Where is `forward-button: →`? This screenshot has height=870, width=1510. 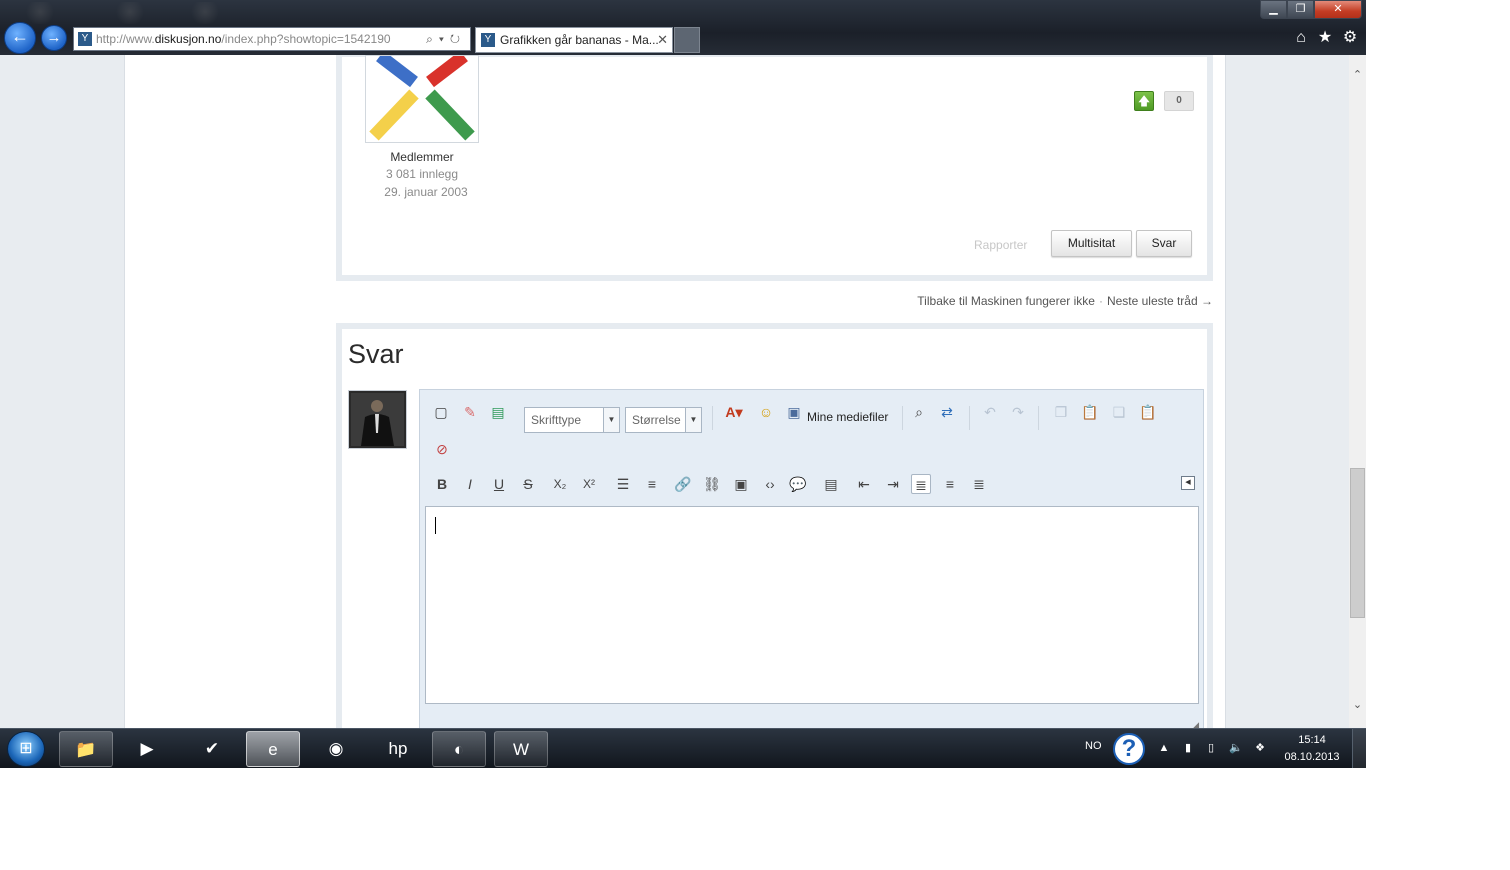
forward-button: → is located at coordinates (54, 38).